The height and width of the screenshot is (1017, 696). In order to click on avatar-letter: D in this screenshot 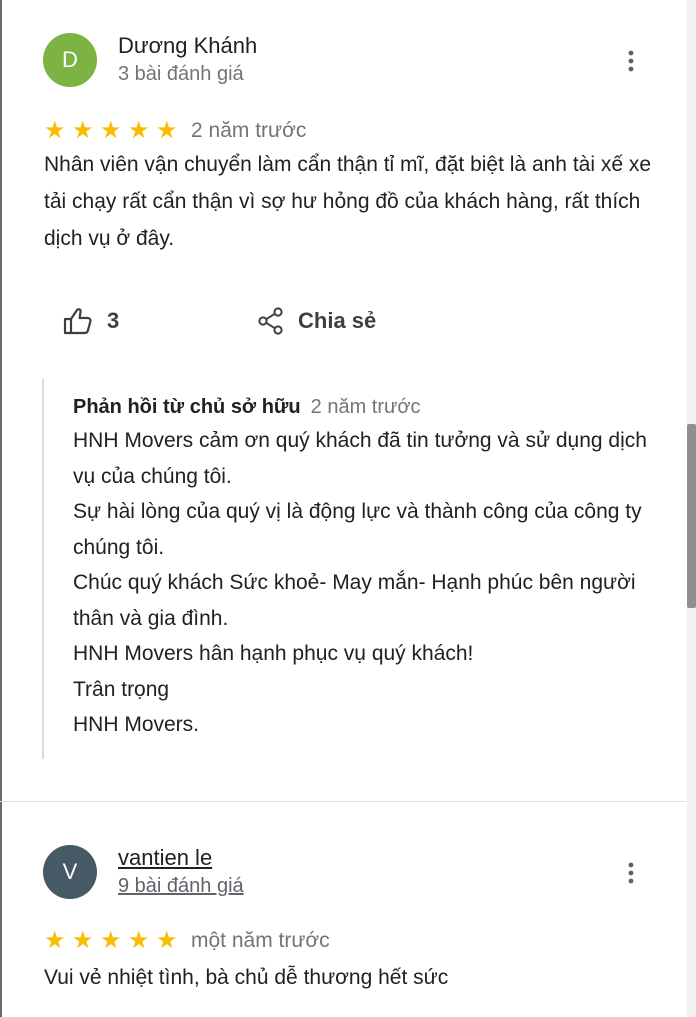, I will do `click(70, 59)`.